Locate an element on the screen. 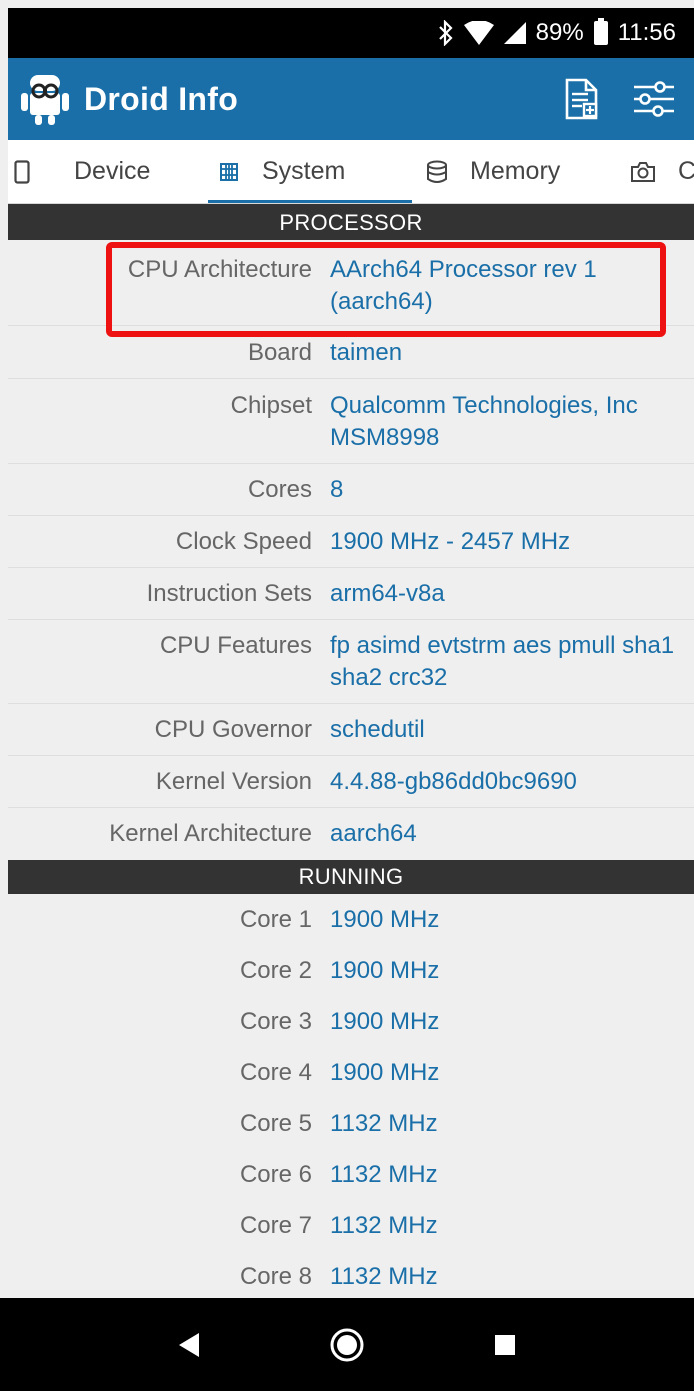  core-row-3: Core 3 1900 MHz is located at coordinates (351, 1031).